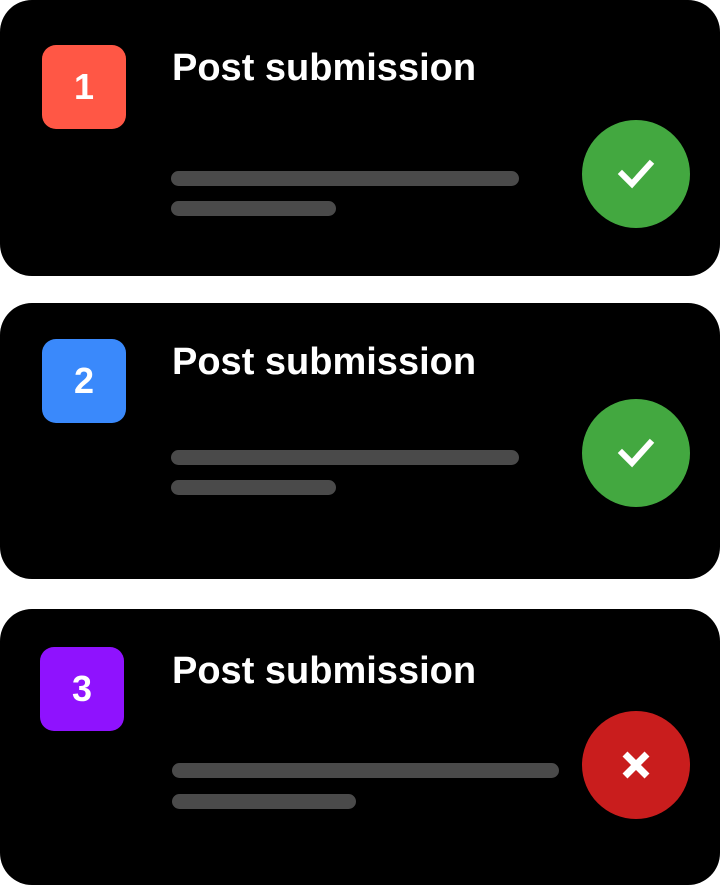 The image size is (720, 885). I want to click on submission-number-badge: 3, so click(82, 689).